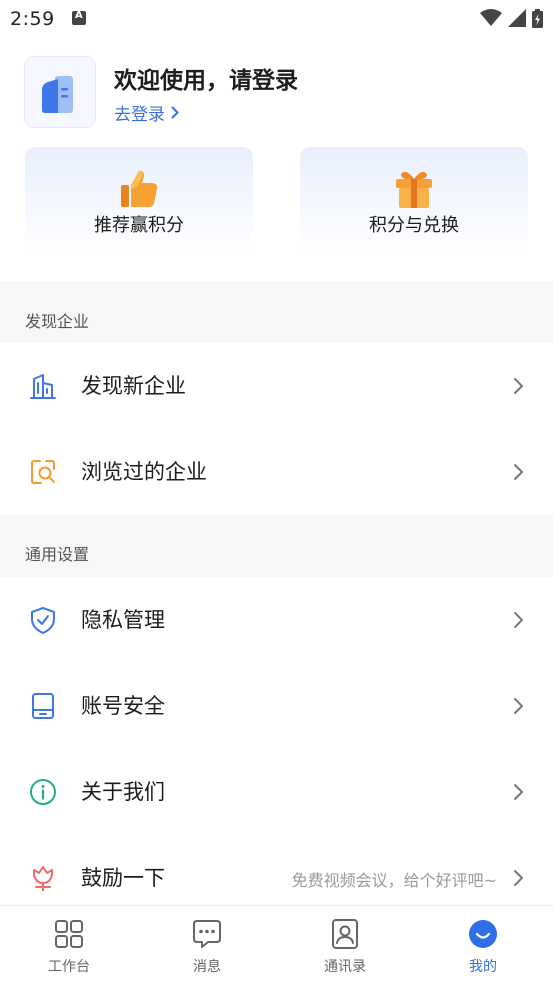 This screenshot has width=553, height=983. Describe the element at coordinates (483, 934) in the screenshot. I see `smile-icon` at that location.